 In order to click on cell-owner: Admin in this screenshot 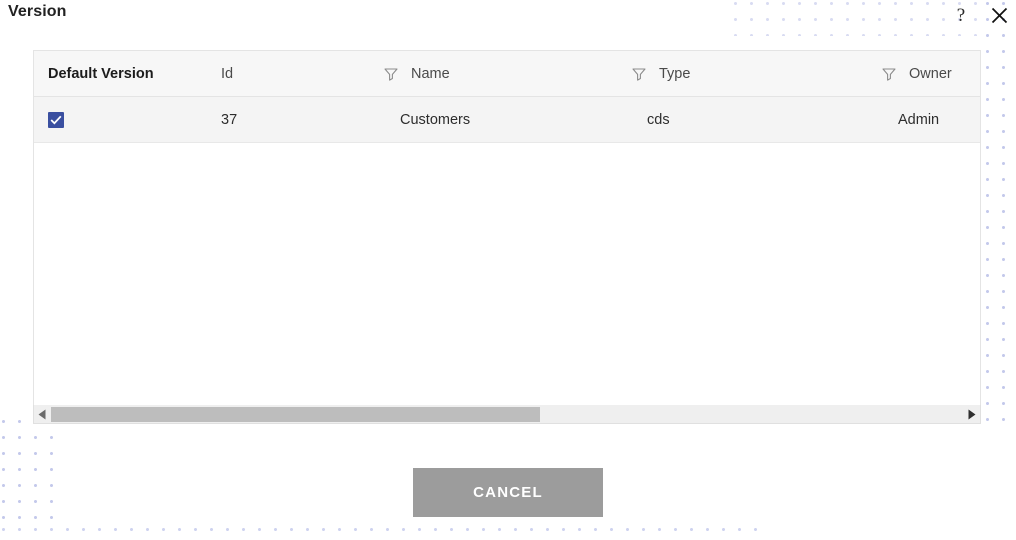, I will do `click(930, 119)`.